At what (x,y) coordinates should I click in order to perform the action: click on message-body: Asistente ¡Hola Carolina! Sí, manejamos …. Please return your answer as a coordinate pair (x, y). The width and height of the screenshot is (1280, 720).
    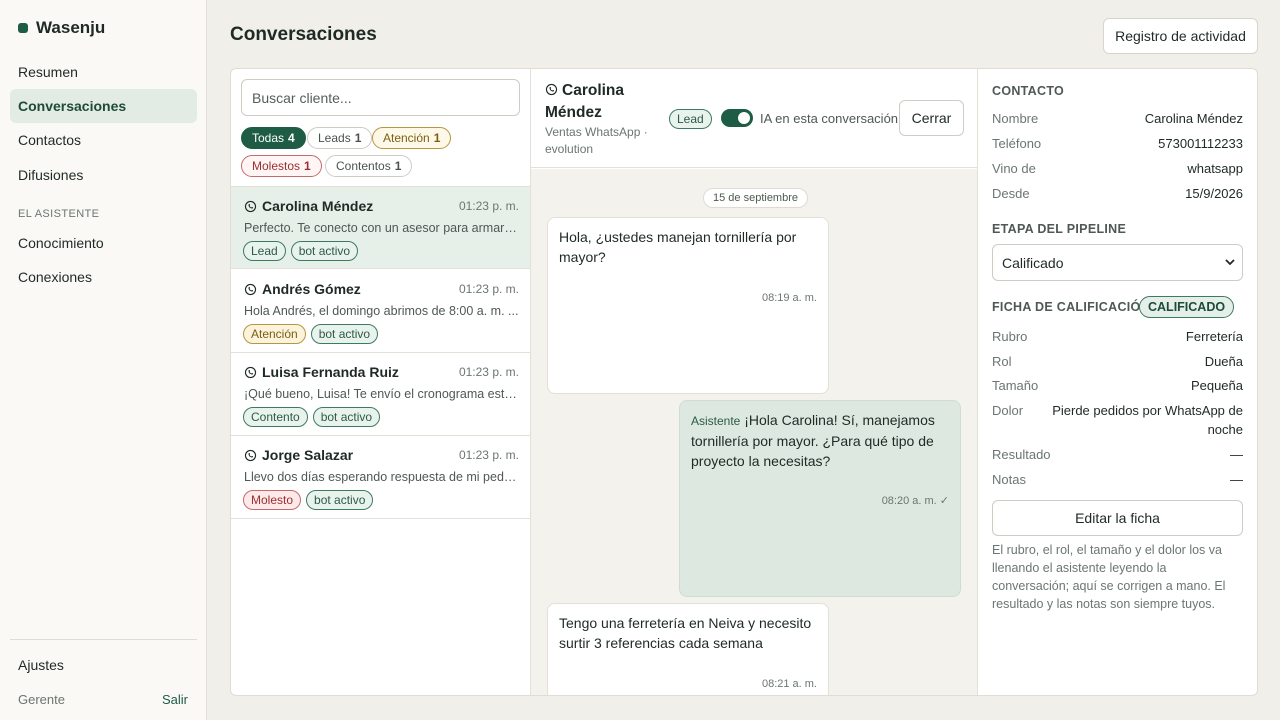
    Looking at the image, I should click on (820, 440).